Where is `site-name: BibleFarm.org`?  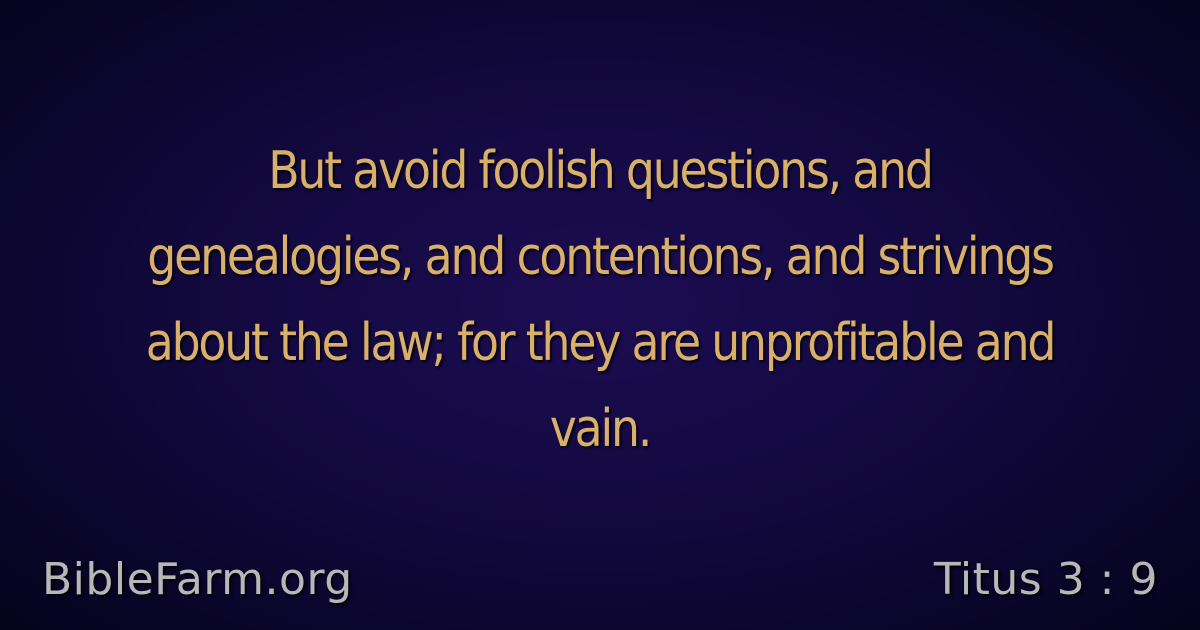
site-name: BibleFarm.org is located at coordinates (197, 579).